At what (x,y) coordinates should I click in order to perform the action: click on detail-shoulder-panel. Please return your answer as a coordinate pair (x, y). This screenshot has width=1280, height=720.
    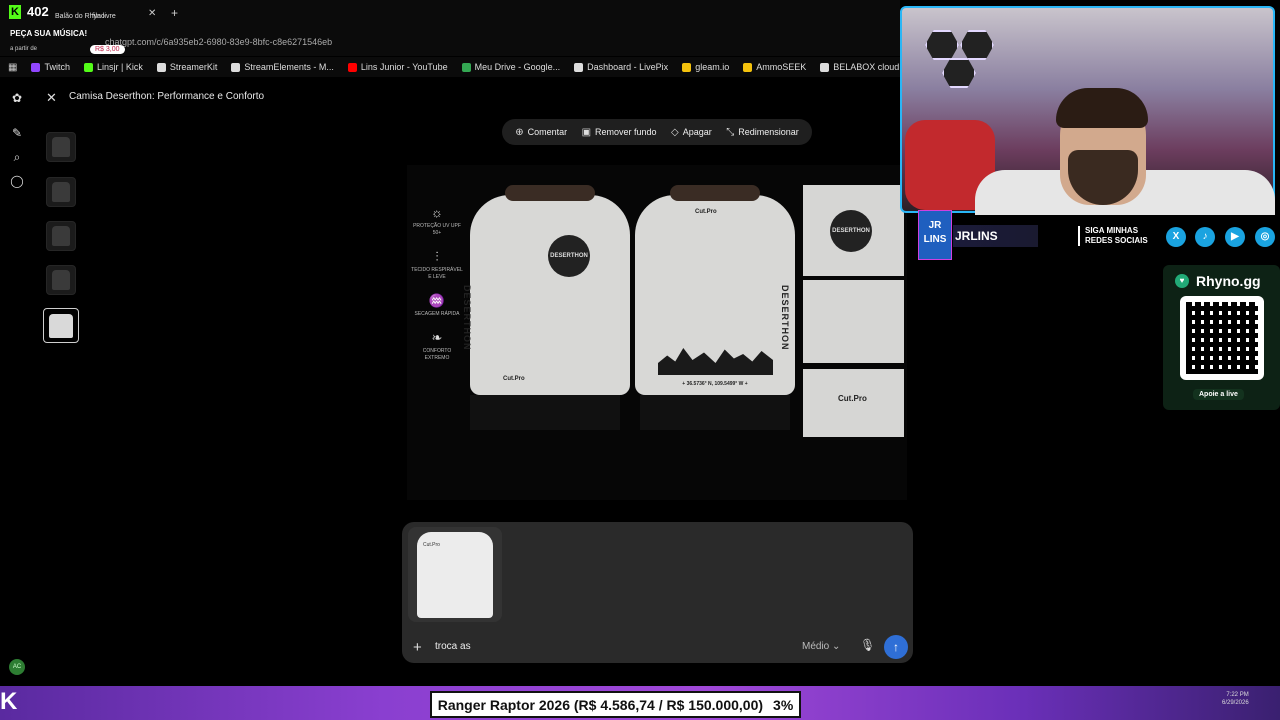
    Looking at the image, I should click on (853, 321).